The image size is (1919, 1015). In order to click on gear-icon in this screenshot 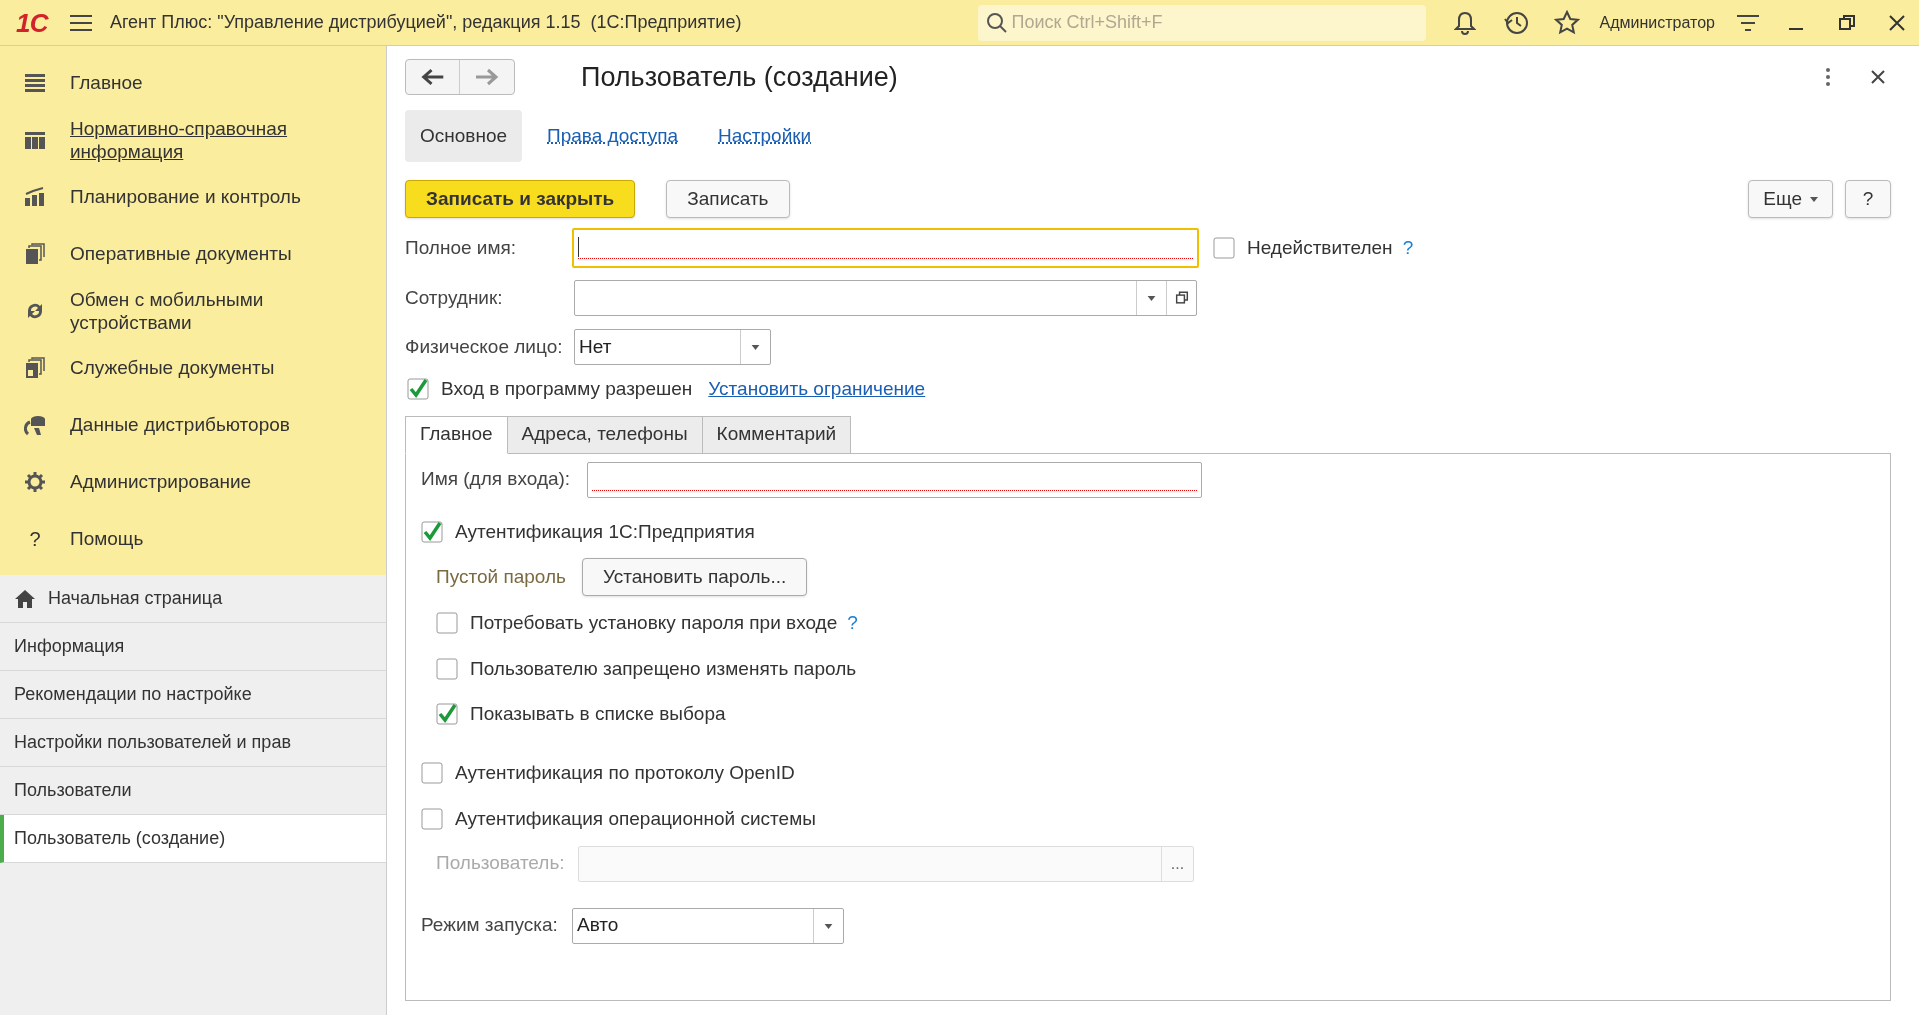, I will do `click(35, 481)`.